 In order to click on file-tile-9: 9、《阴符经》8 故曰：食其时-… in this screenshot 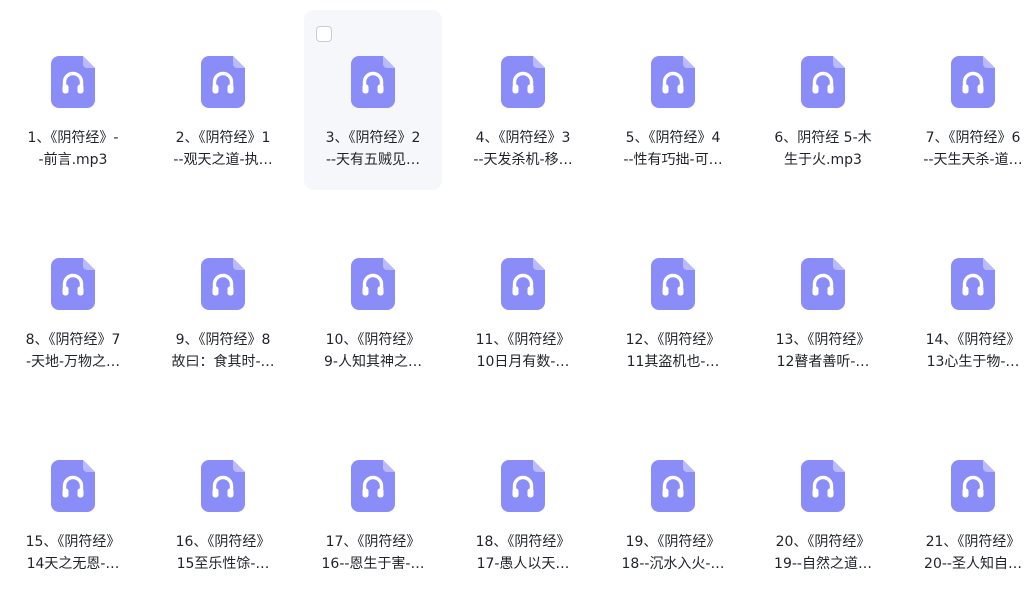, I will do `click(223, 302)`.